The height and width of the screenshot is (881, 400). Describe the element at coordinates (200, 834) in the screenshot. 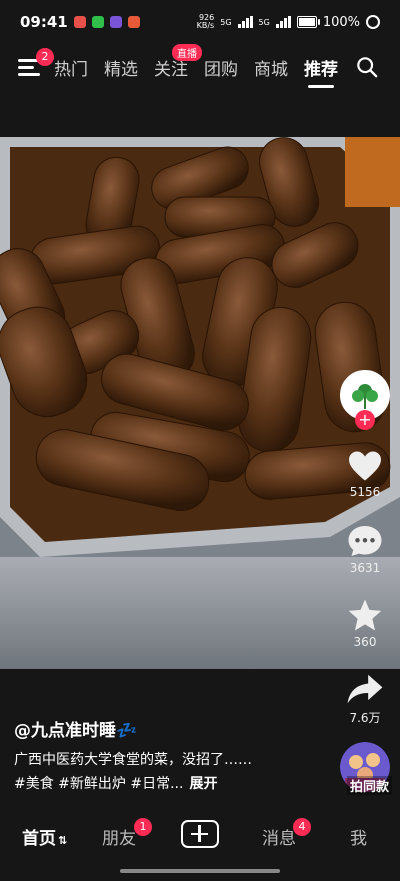

I see `create-post-button` at that location.